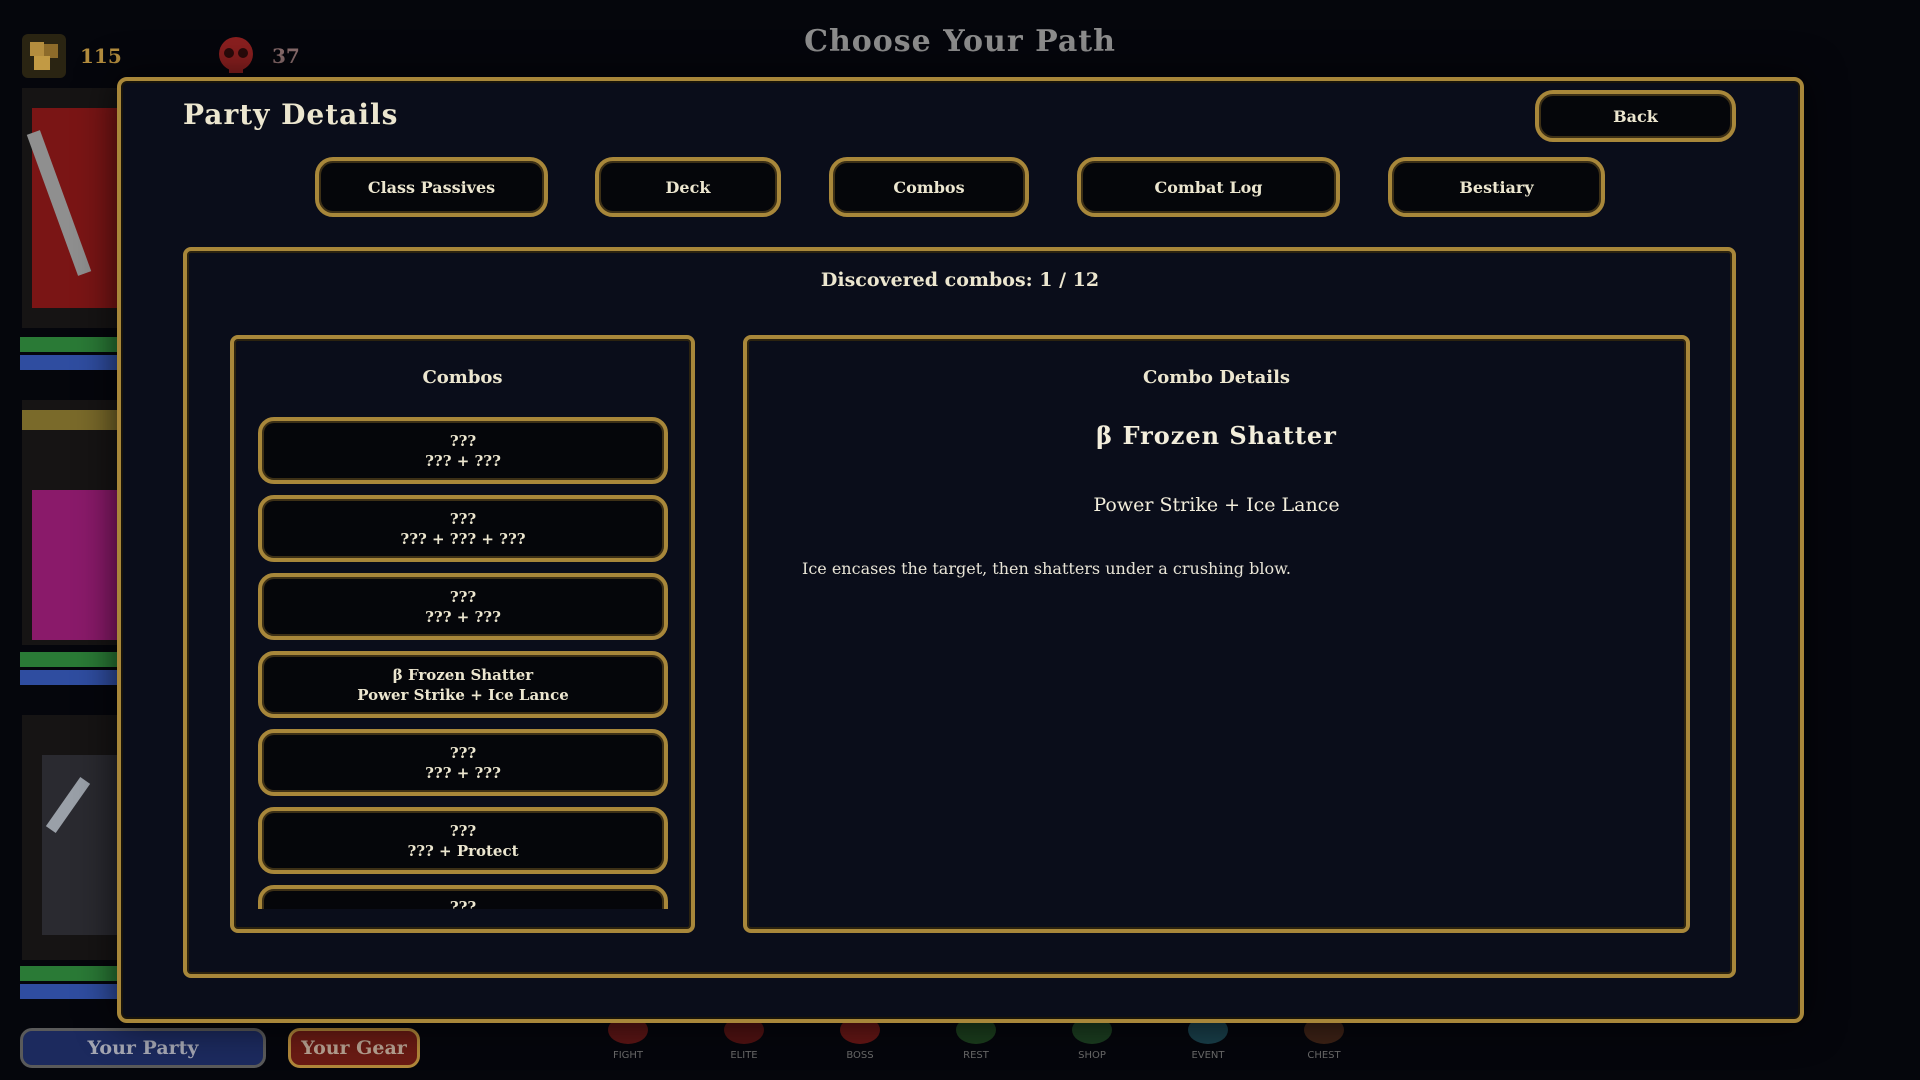  I want to click on skull-amount: 37, so click(286, 56).